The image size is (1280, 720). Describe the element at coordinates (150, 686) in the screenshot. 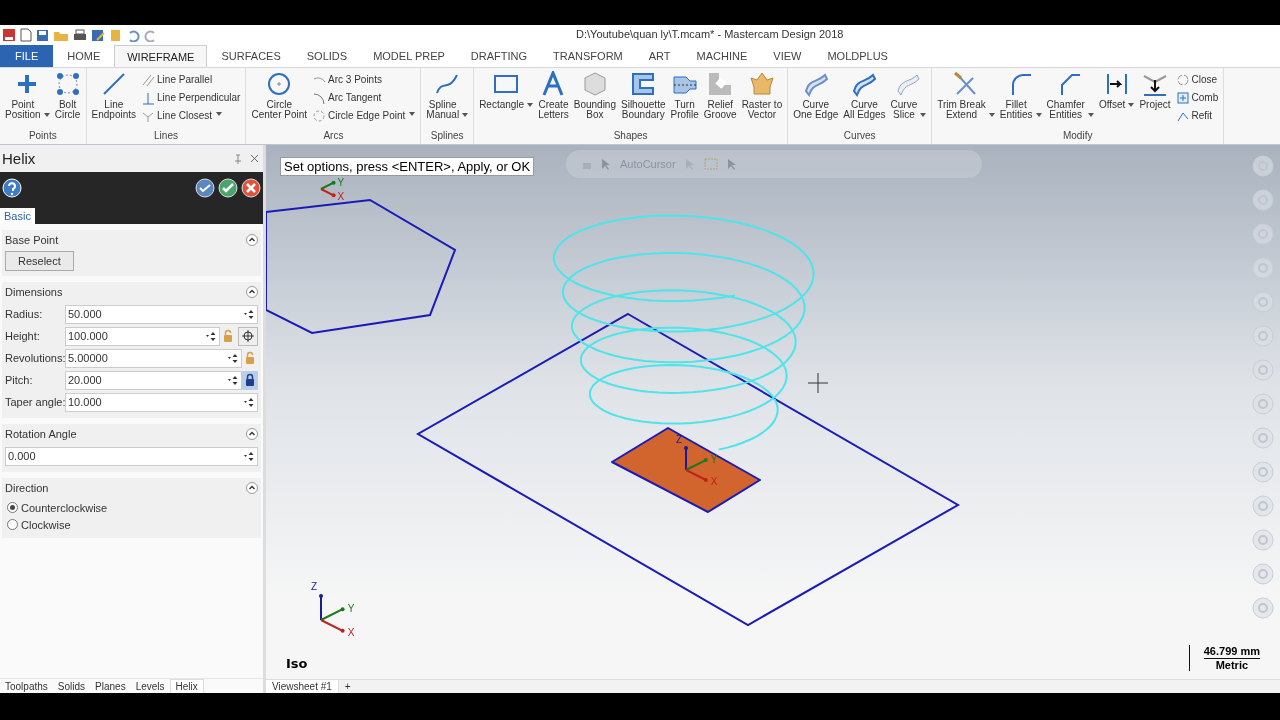

I see `manager-tab: Levels` at that location.